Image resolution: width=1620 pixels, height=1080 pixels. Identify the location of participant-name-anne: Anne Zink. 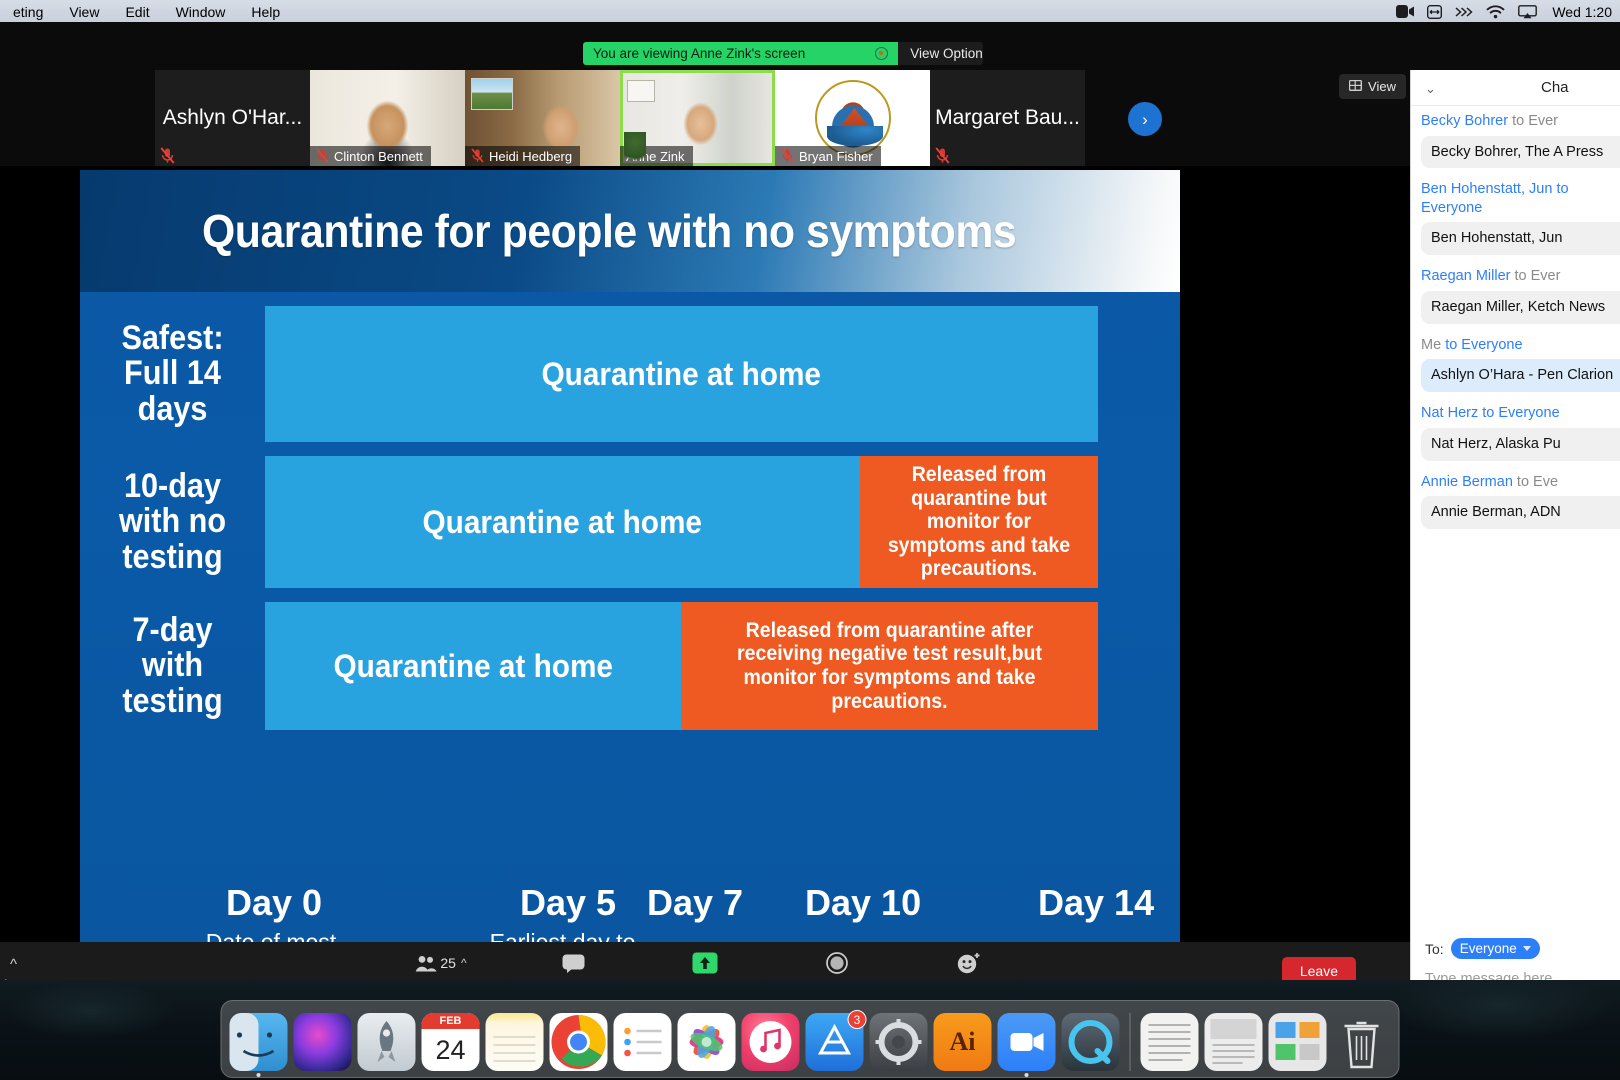
(656, 156).